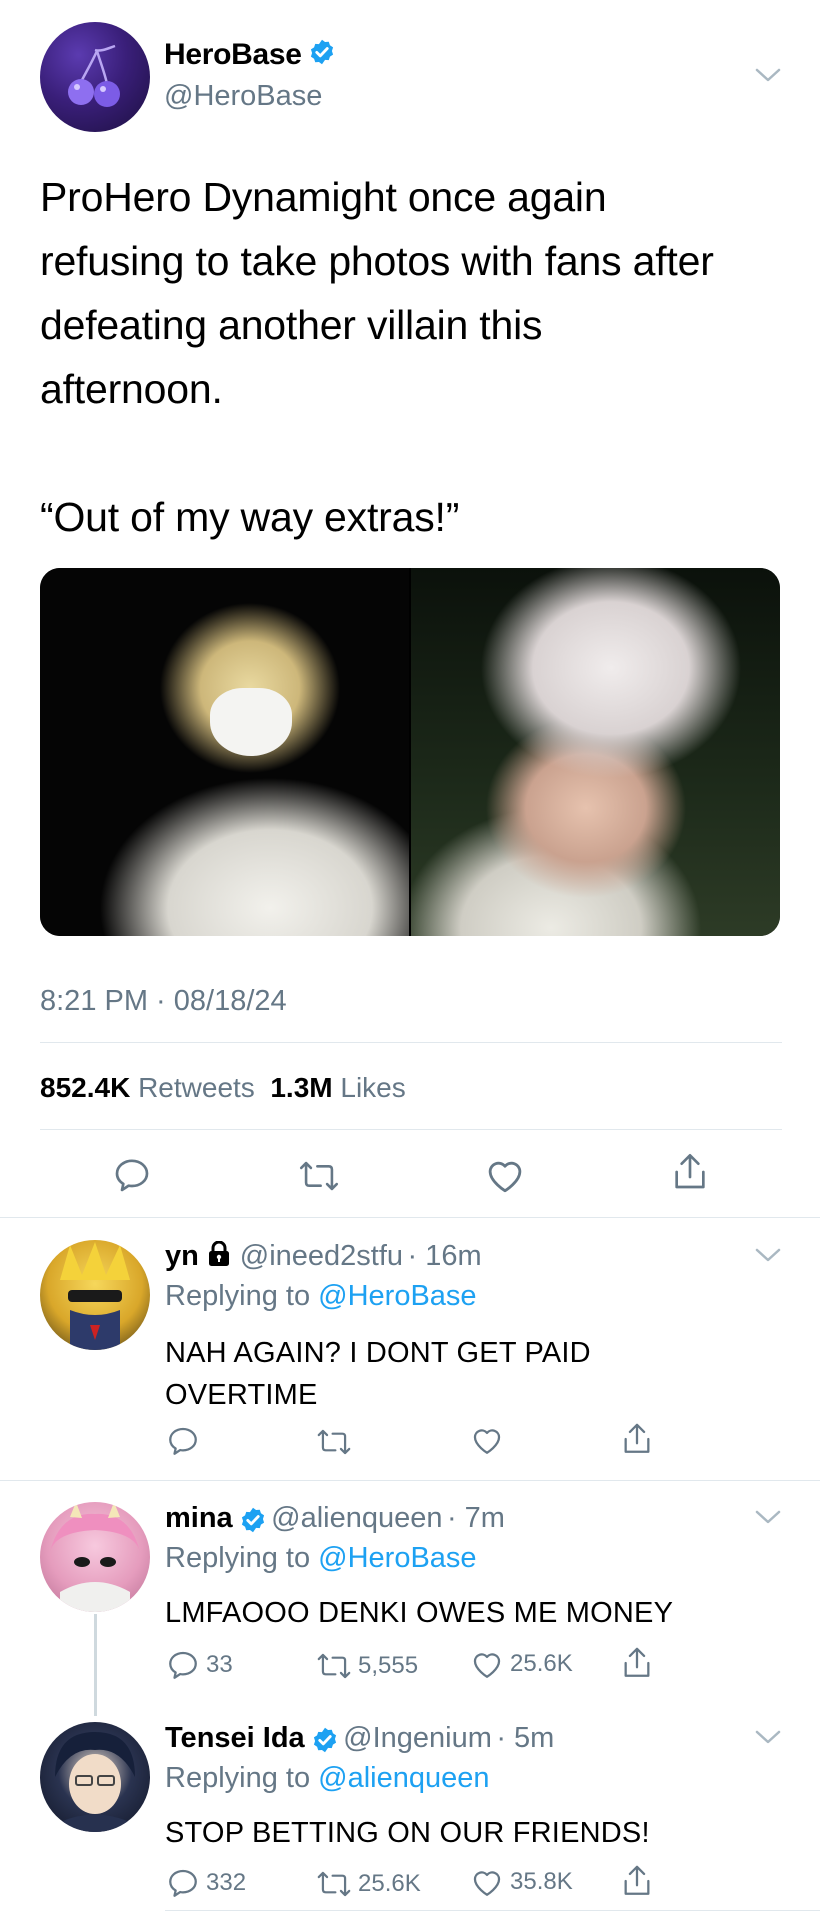 The height and width of the screenshot is (1920, 820). Describe the element at coordinates (233, 54) in the screenshot. I see `author-display-name: HeroBase` at that location.